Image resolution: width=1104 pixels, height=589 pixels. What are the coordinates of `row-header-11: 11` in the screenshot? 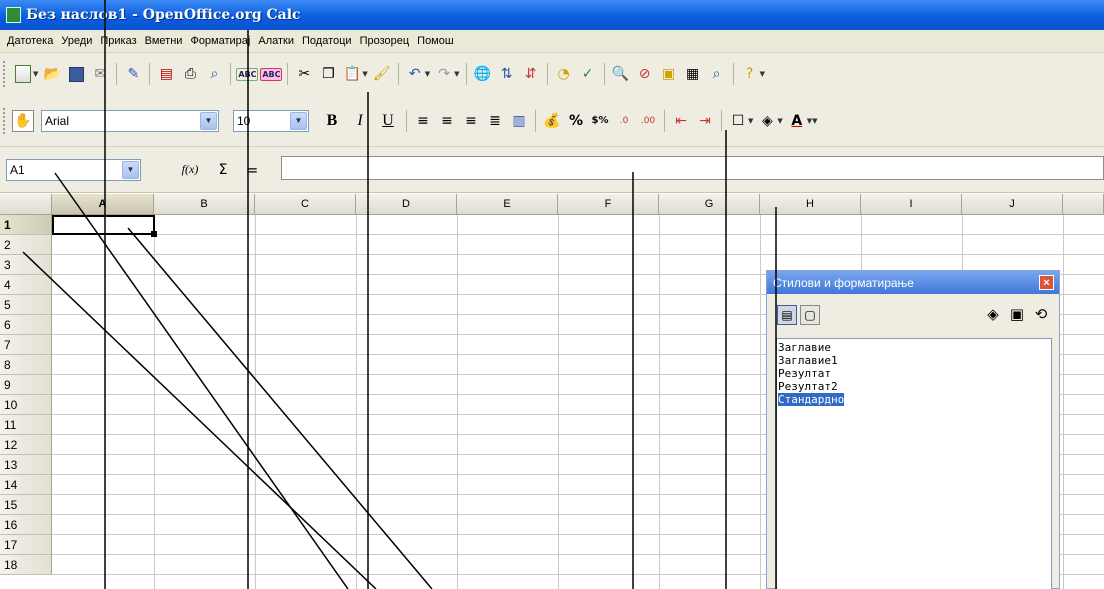 It's located at (26, 425).